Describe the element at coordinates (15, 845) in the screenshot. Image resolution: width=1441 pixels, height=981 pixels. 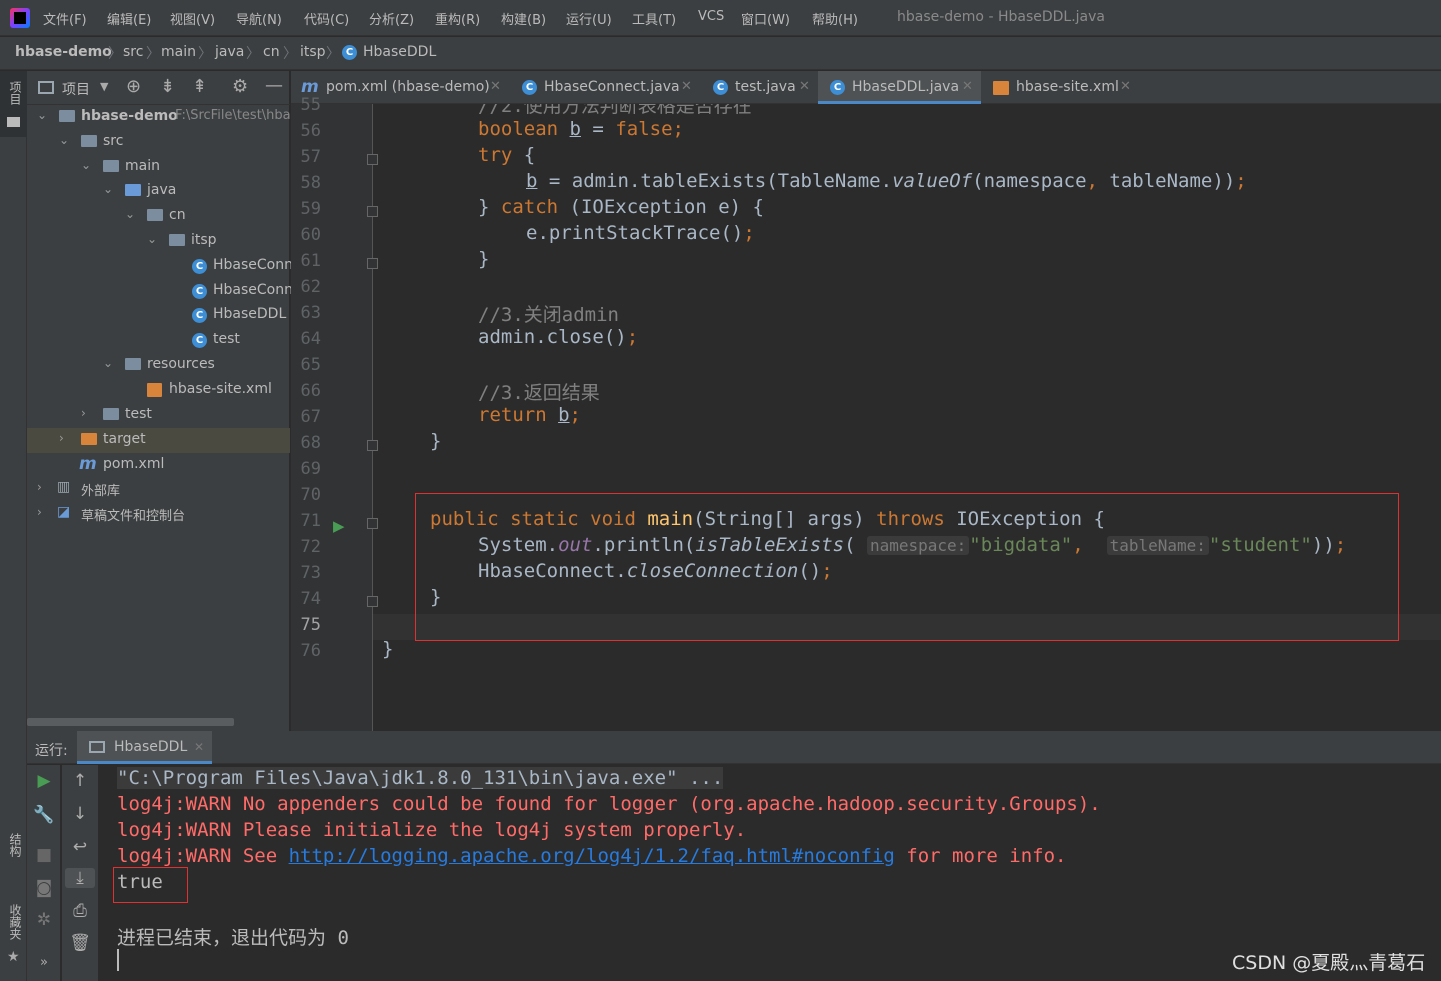
I see `structure-tool-tab: 结构` at that location.